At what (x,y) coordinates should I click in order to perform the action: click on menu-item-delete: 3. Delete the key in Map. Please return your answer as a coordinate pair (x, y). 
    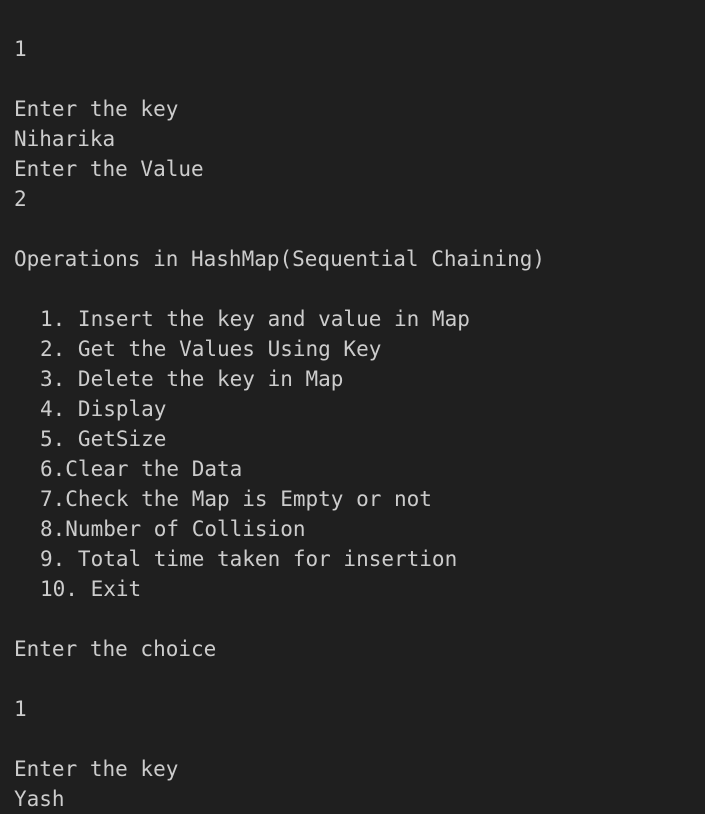
    Looking at the image, I should click on (192, 379).